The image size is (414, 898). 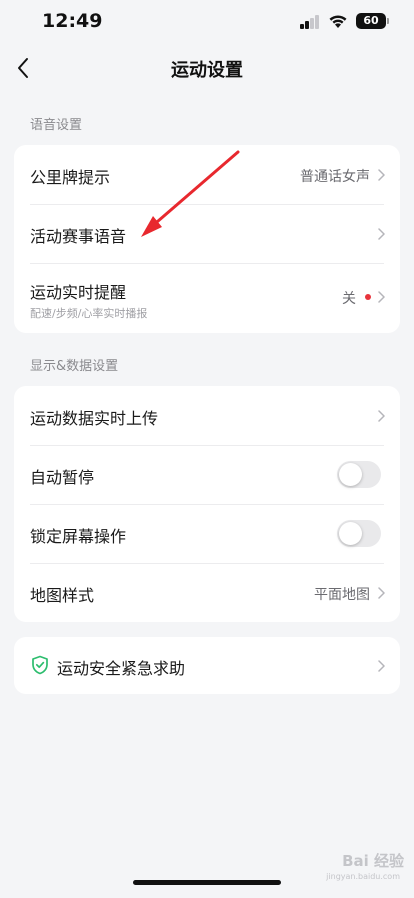 What do you see at coordinates (207, 415) in the screenshot?
I see `row-realtime-upload: 运动数据实时上传` at bounding box center [207, 415].